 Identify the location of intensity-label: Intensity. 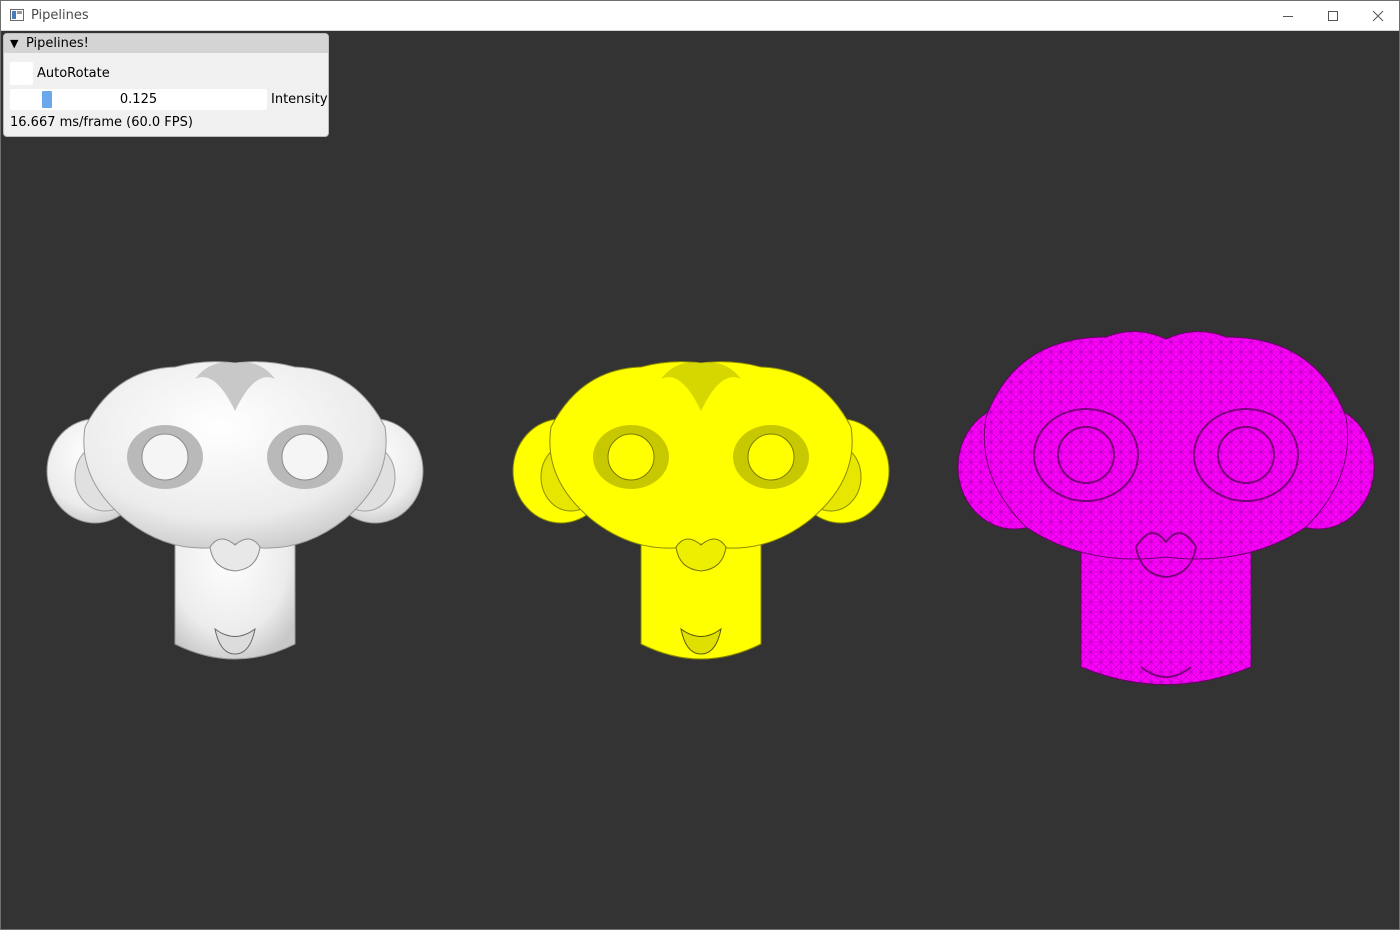
(299, 99).